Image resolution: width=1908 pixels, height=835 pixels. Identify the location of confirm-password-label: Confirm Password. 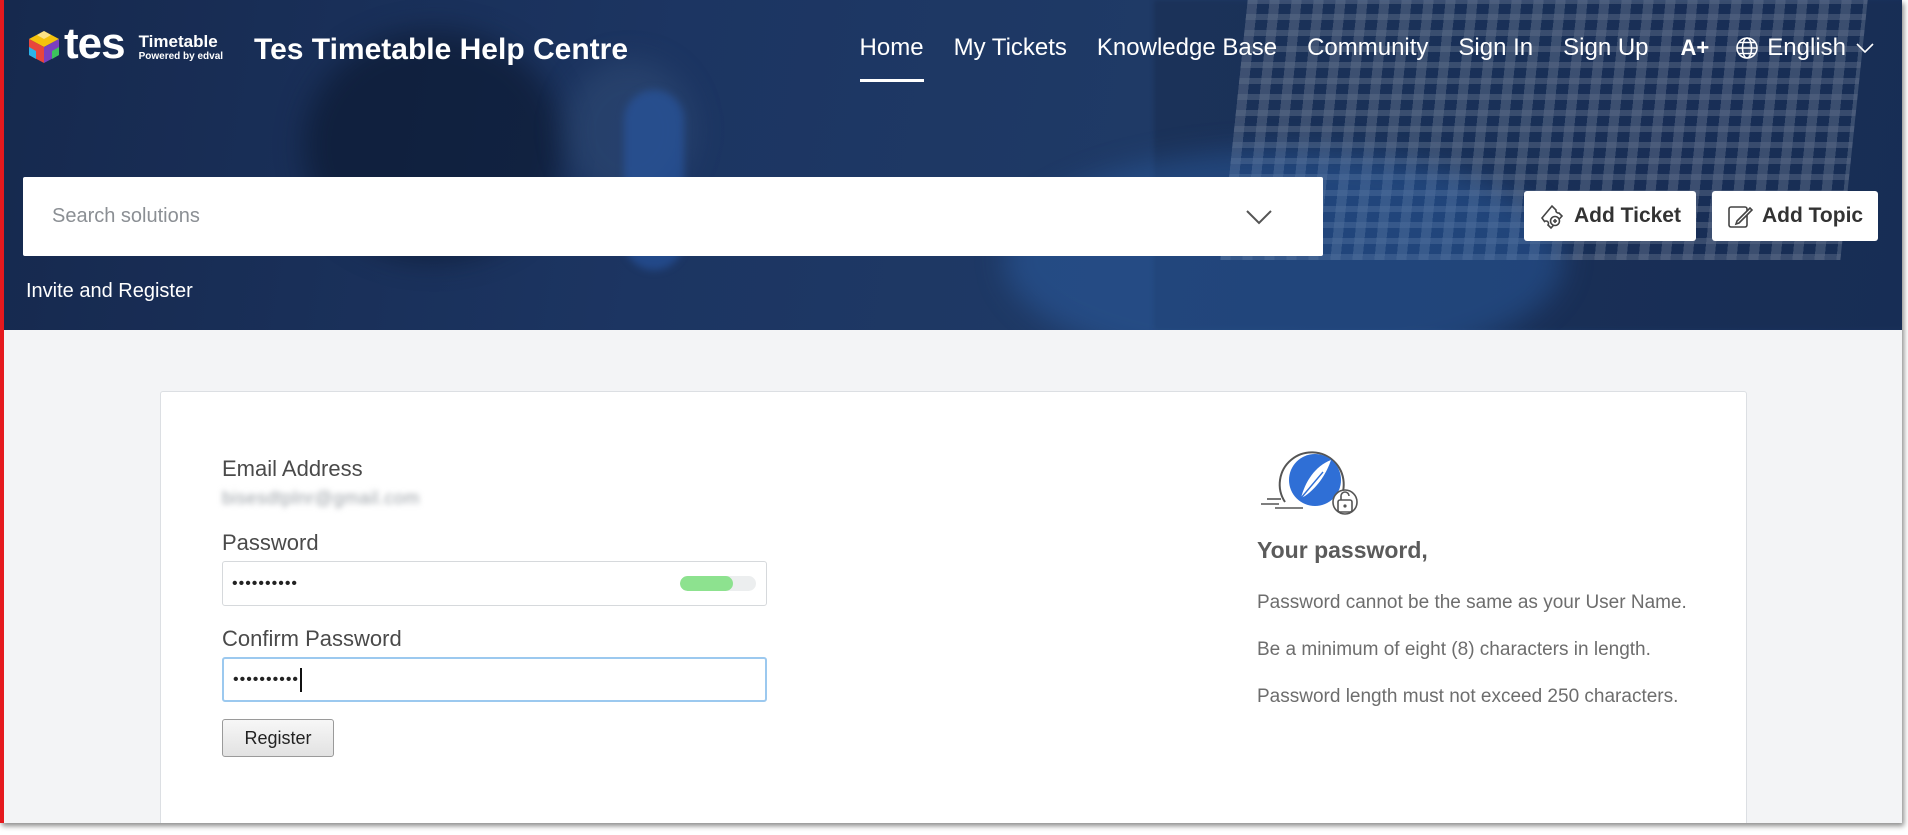
(312, 638).